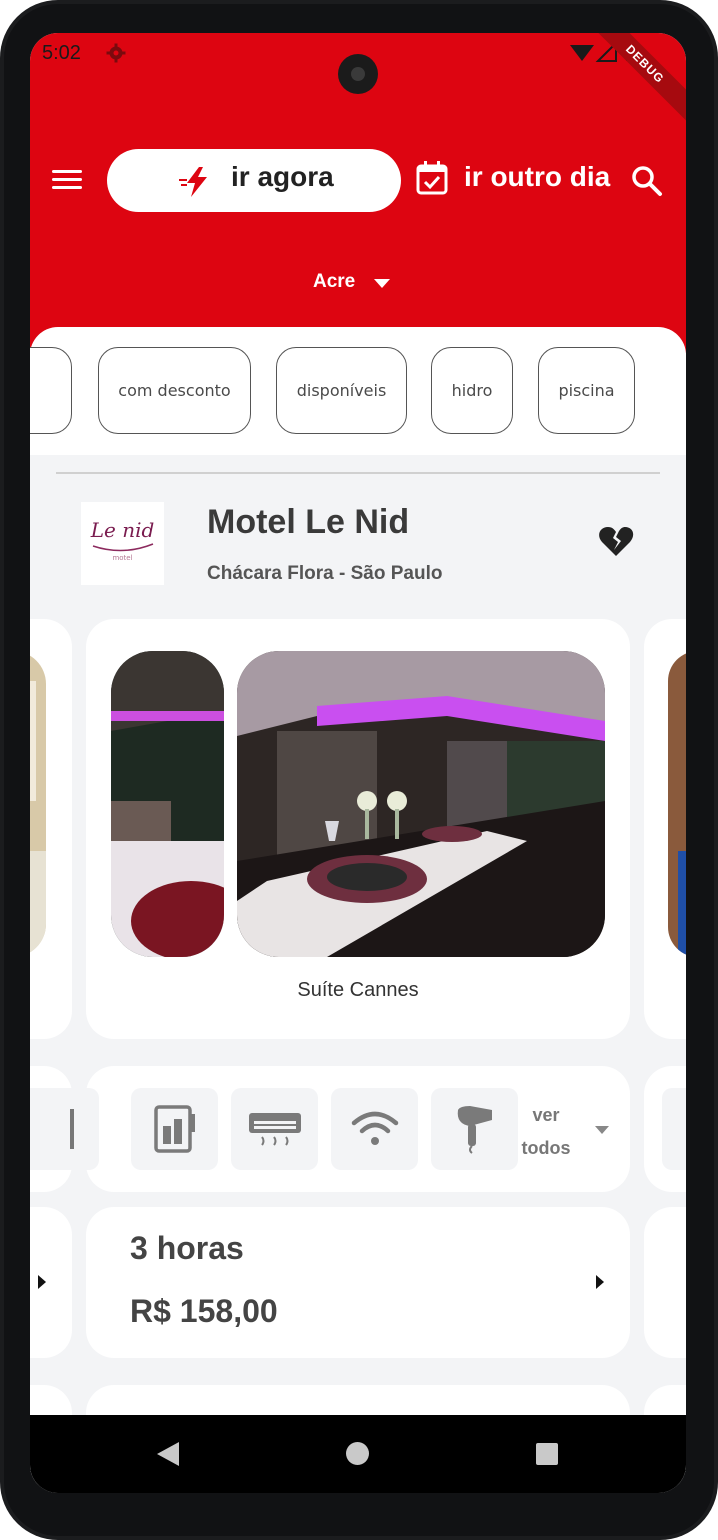  What do you see at coordinates (116, 53) in the screenshot?
I see `settings-gear-icon` at bounding box center [116, 53].